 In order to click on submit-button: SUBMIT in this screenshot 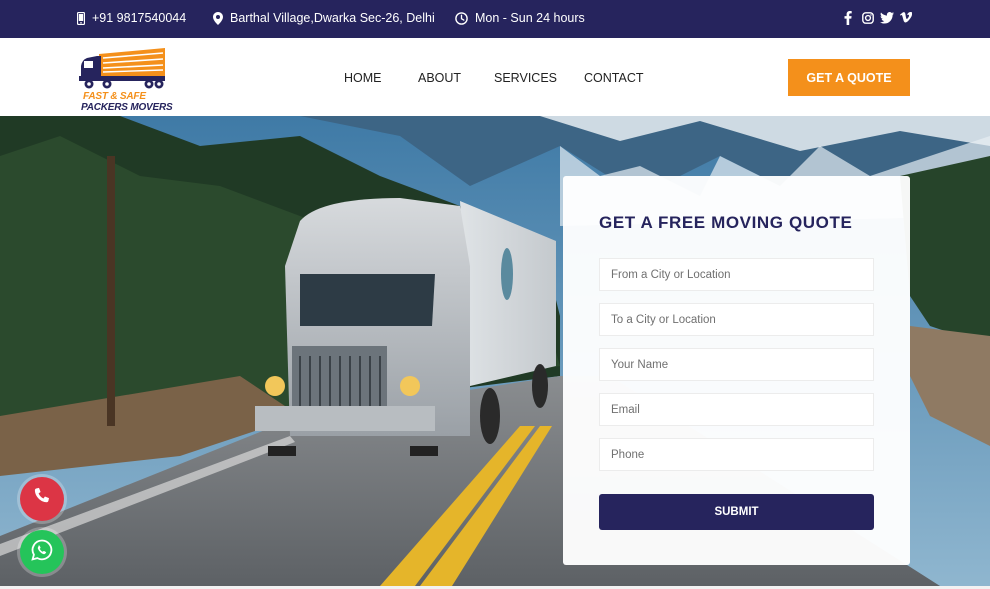, I will do `click(736, 512)`.